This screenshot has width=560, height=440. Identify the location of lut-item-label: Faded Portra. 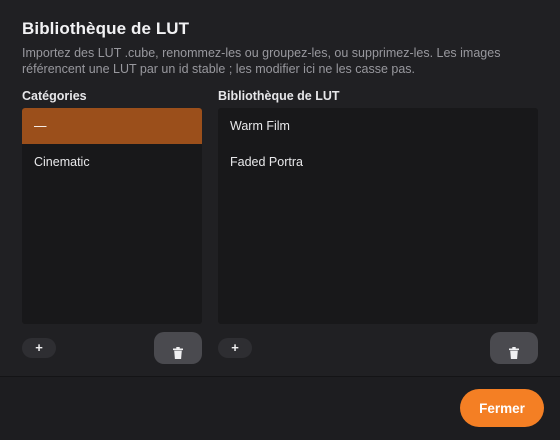
(266, 162).